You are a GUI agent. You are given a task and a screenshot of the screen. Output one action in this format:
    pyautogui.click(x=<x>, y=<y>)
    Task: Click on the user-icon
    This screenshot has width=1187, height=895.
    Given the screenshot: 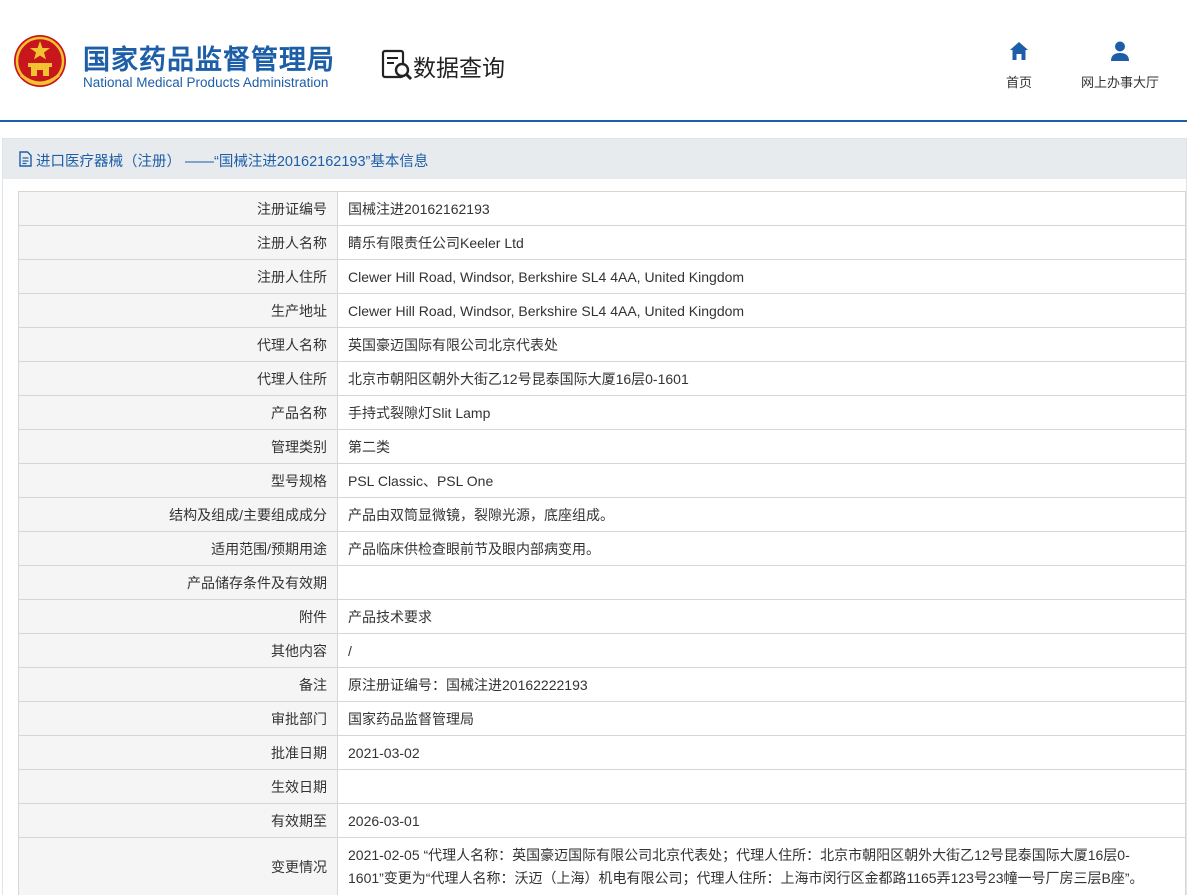 What is the action you would take?
    pyautogui.click(x=1120, y=51)
    